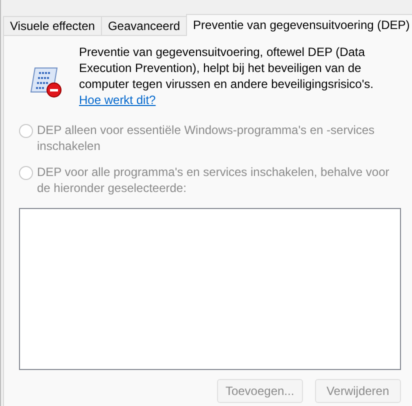 This screenshot has height=406, width=412. What do you see at coordinates (117, 100) in the screenshot?
I see `help-link: Hoe werkt dit?` at bounding box center [117, 100].